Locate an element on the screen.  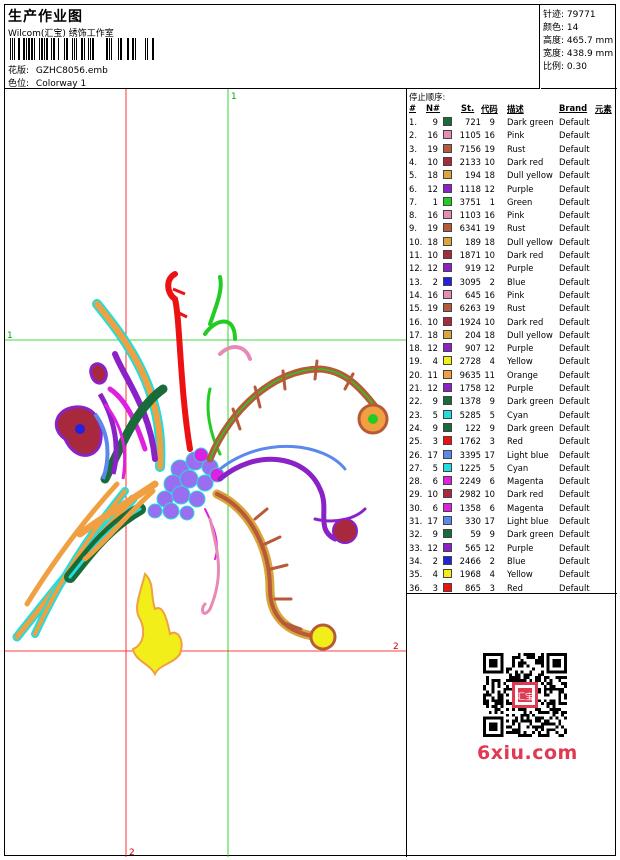
stop-row-desc: Dark green is located at coordinates (530, 427).